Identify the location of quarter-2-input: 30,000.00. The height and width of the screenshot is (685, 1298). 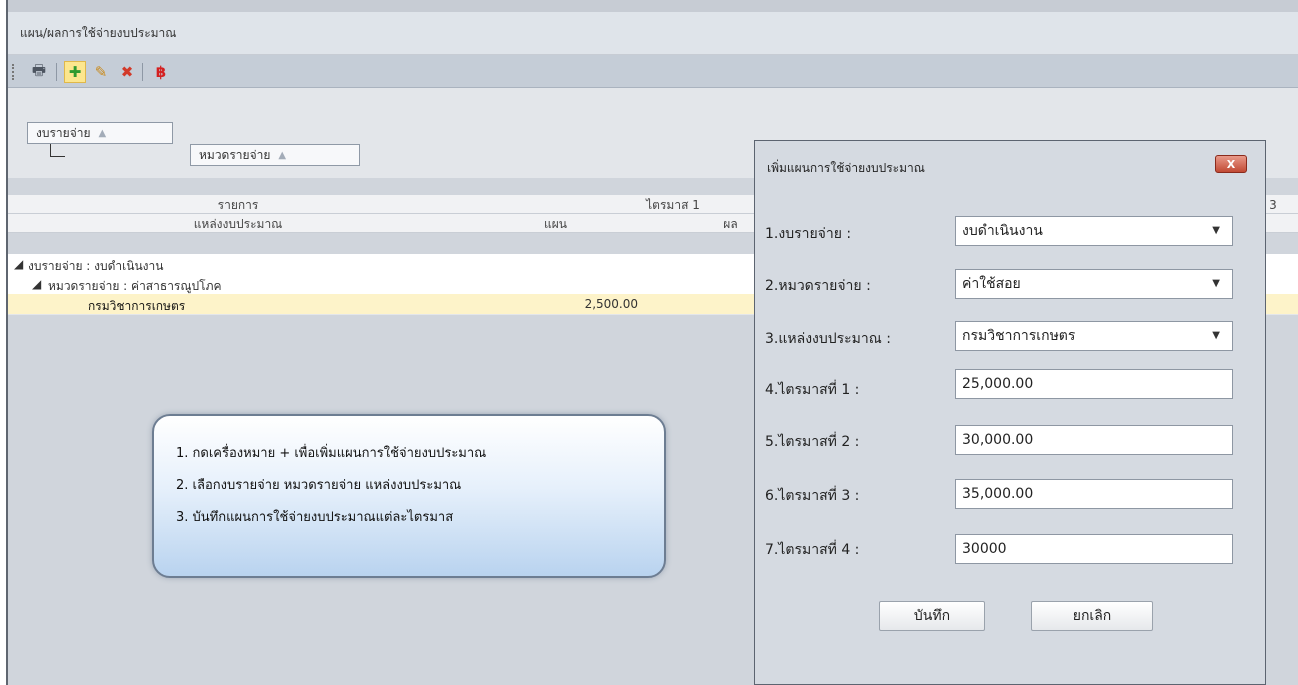
(1094, 440).